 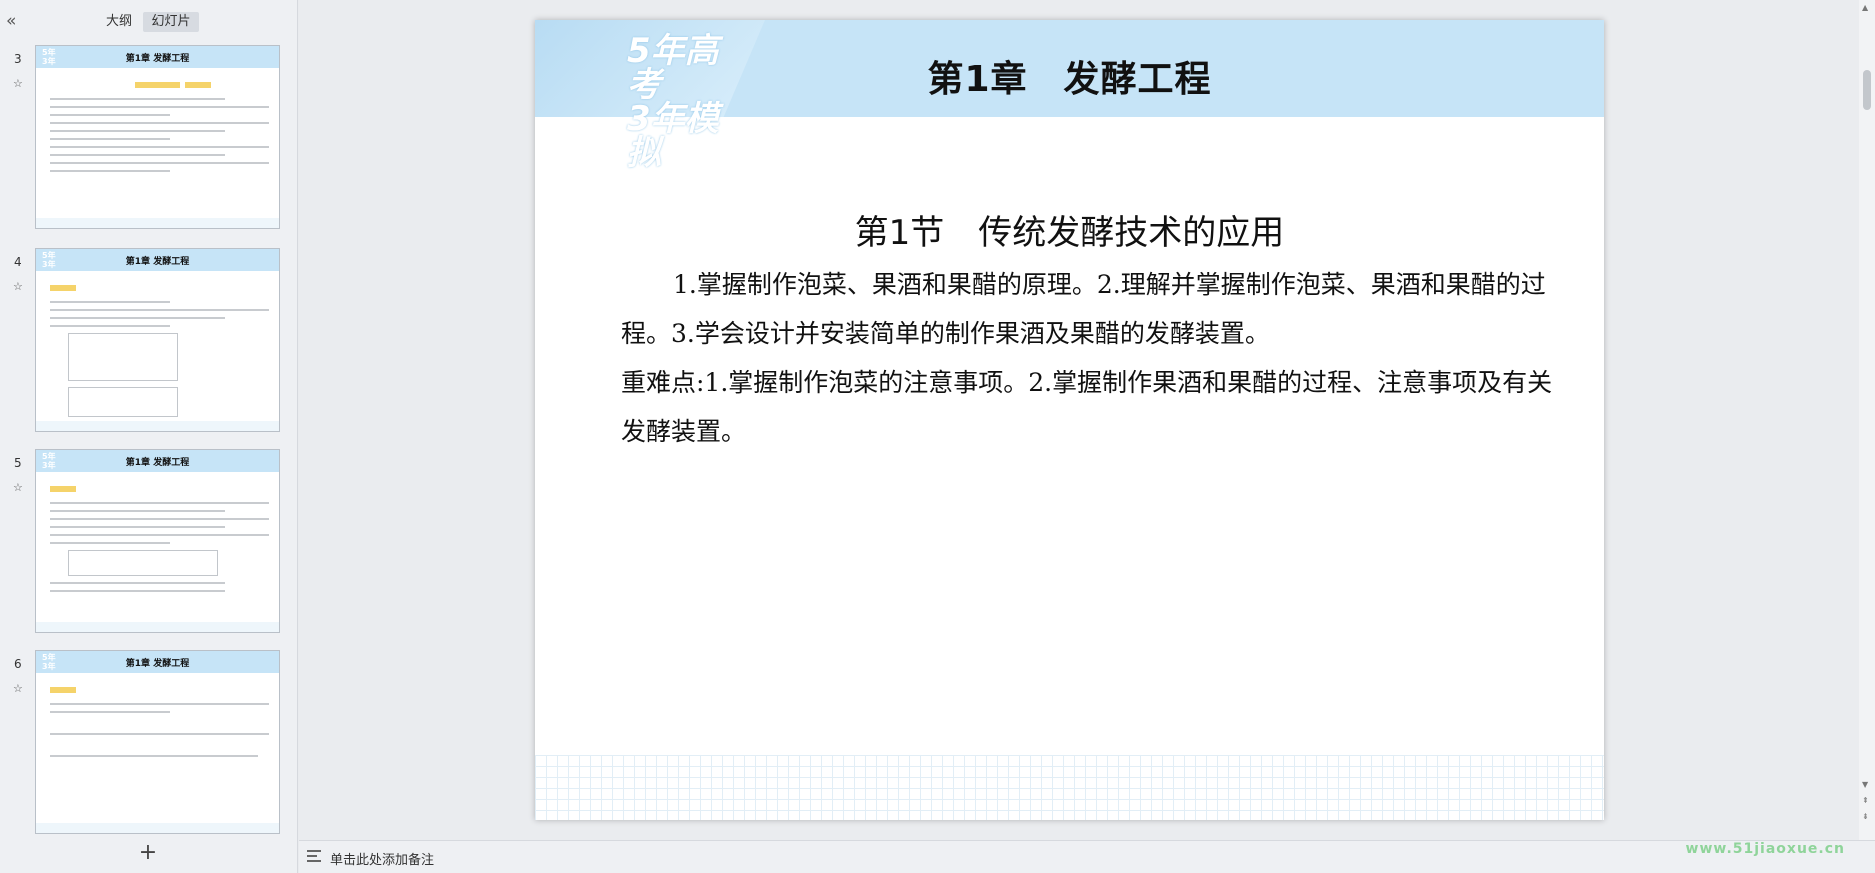 I want to click on section-title: 第1节 传统发酵技术的应用, so click(x=1069, y=233).